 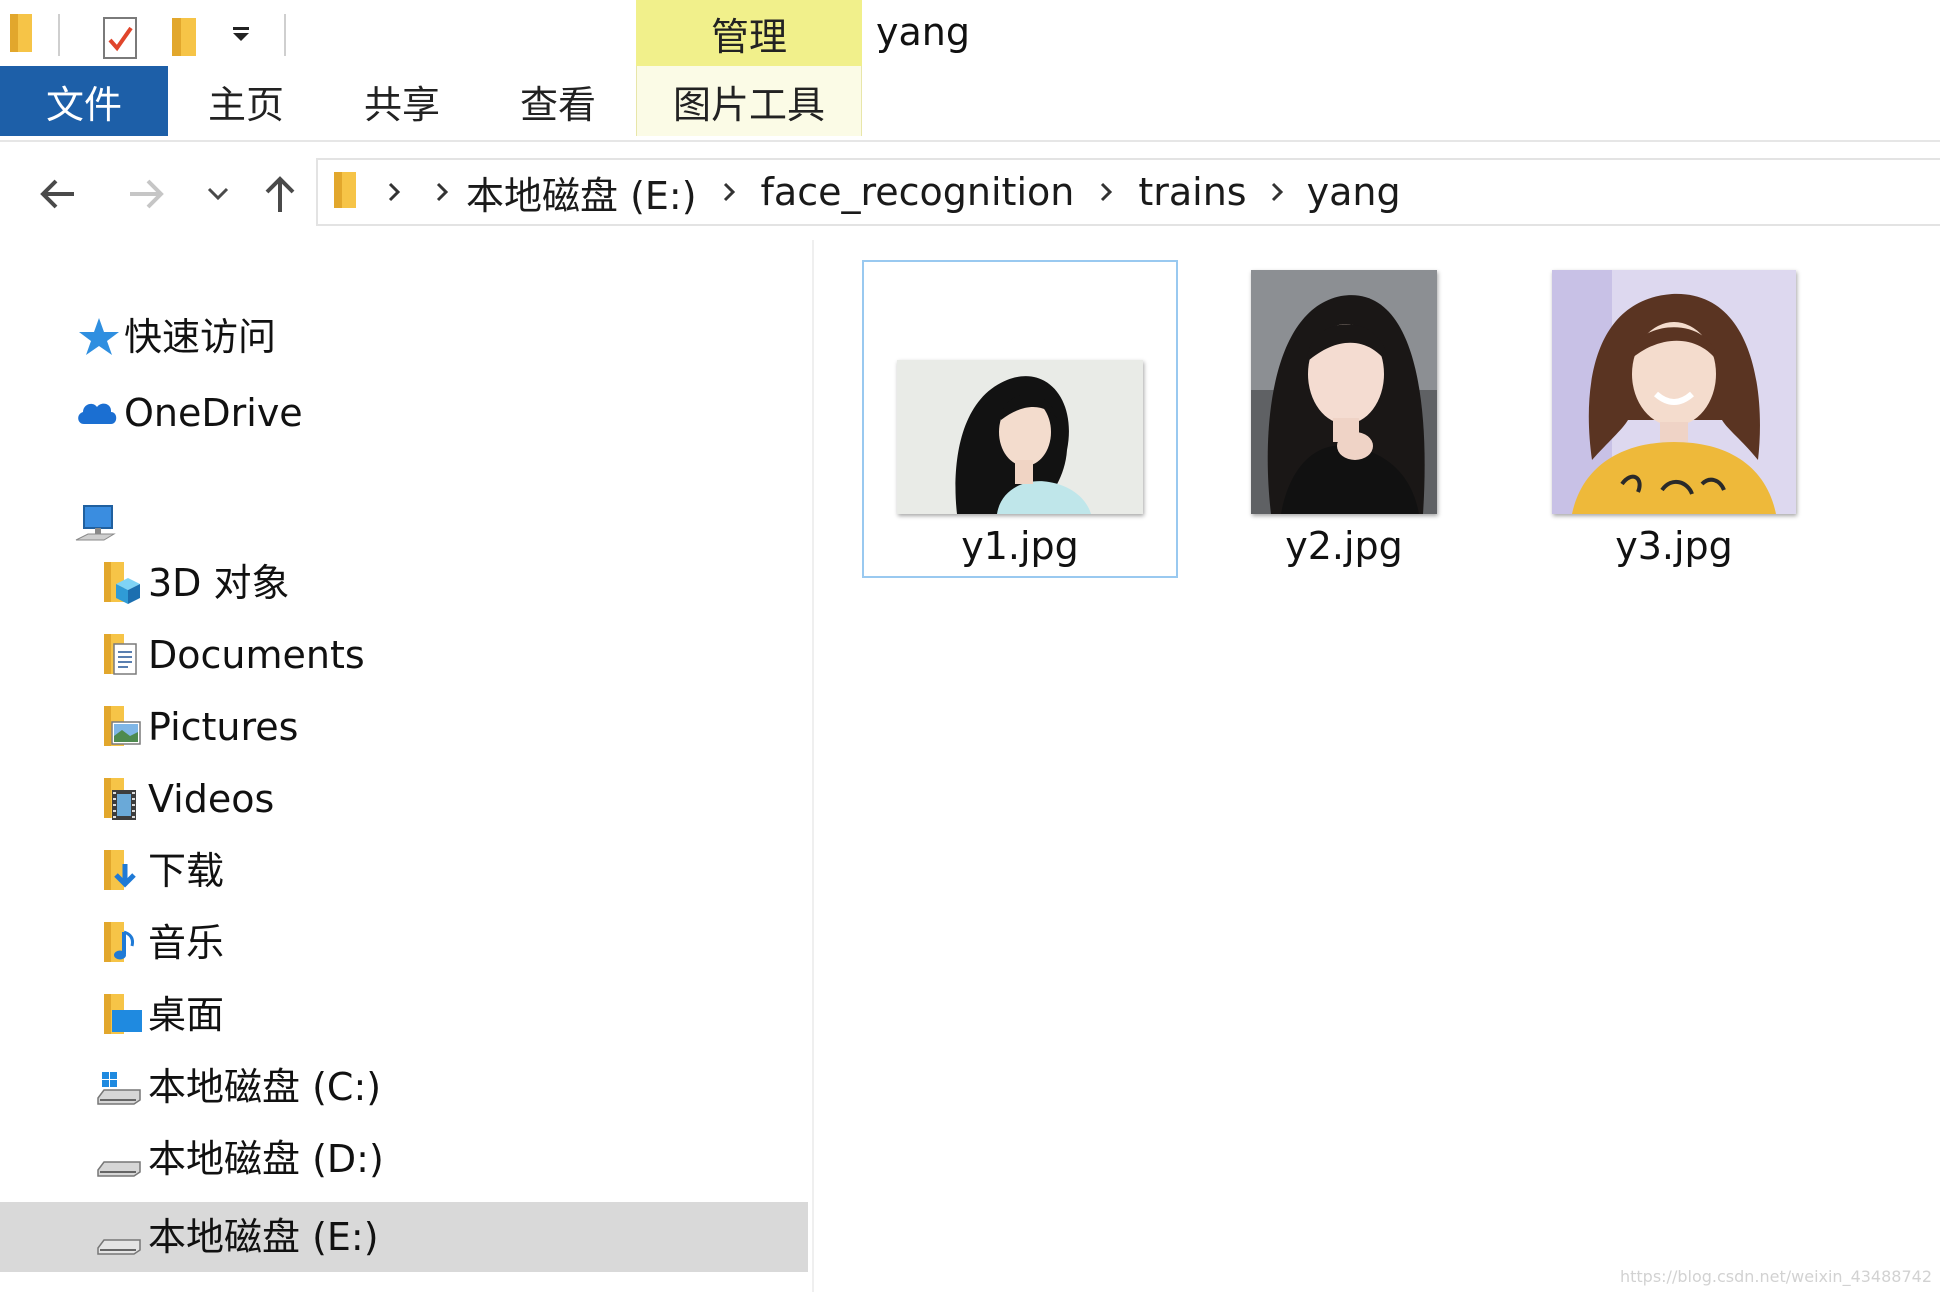 What do you see at coordinates (404, 871) in the screenshot?
I see `nav-downloads: 下载` at bounding box center [404, 871].